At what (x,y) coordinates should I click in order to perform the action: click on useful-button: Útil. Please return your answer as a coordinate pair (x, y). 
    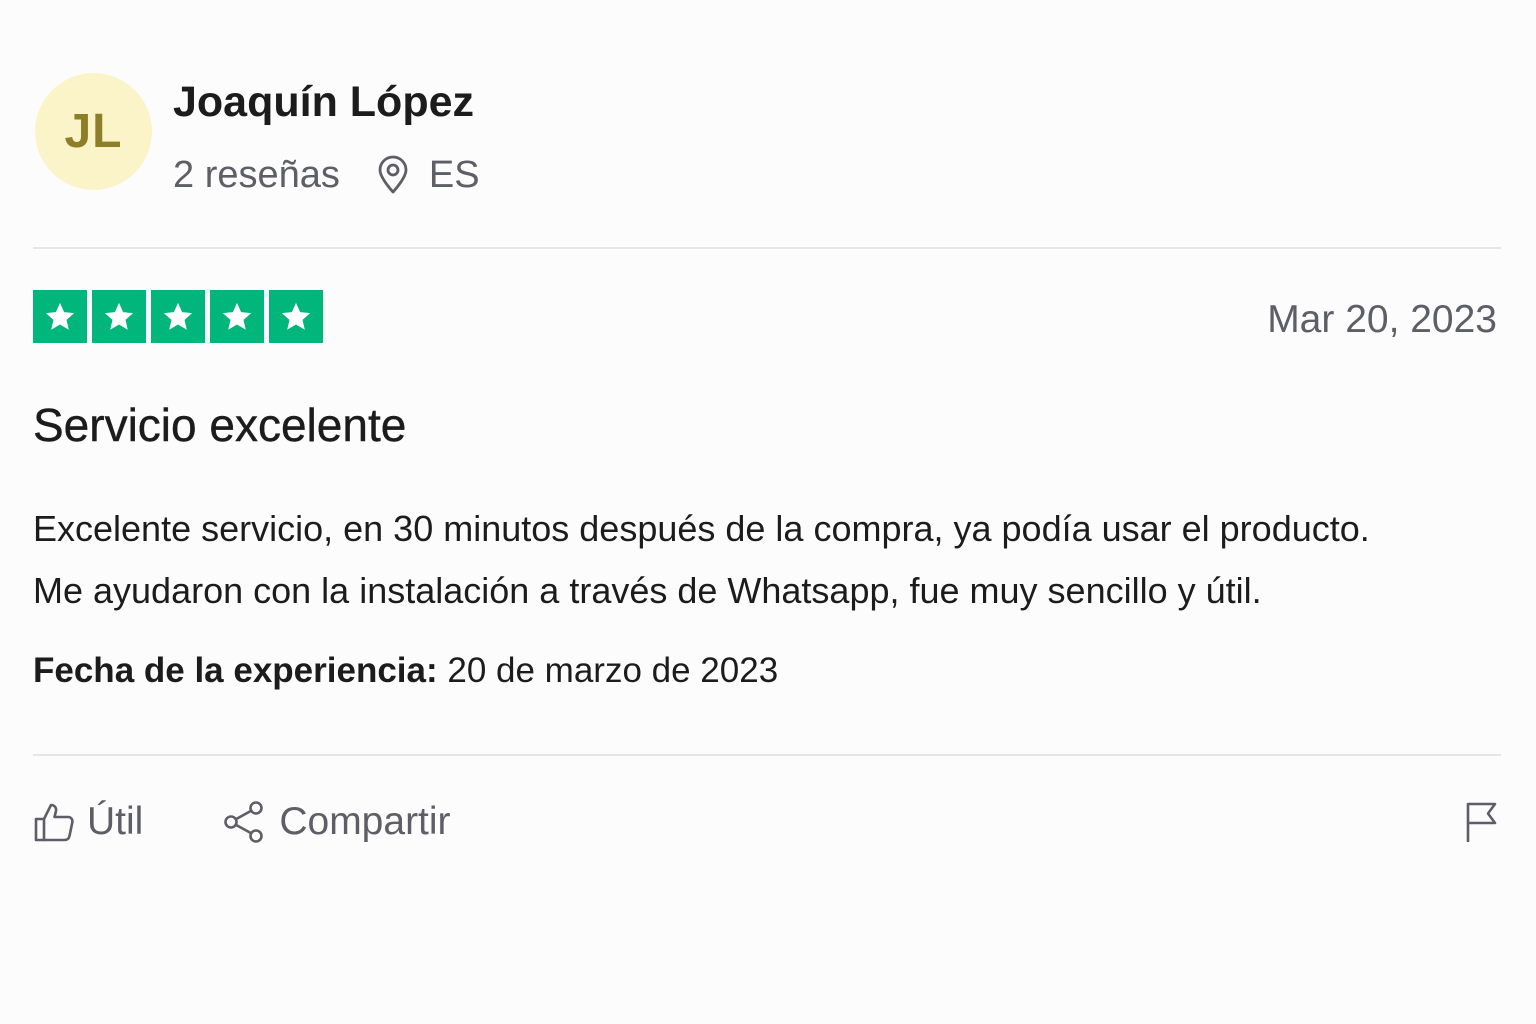
    Looking at the image, I should click on (88, 822).